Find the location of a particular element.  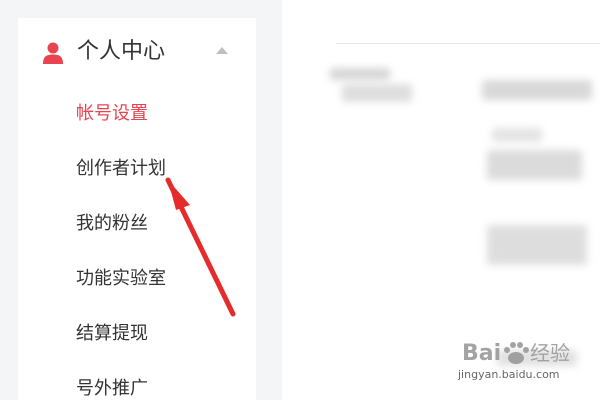

baidu-jingyan-watermark: Bai 经验 jingyan.baidu.com is located at coordinates (520, 360).